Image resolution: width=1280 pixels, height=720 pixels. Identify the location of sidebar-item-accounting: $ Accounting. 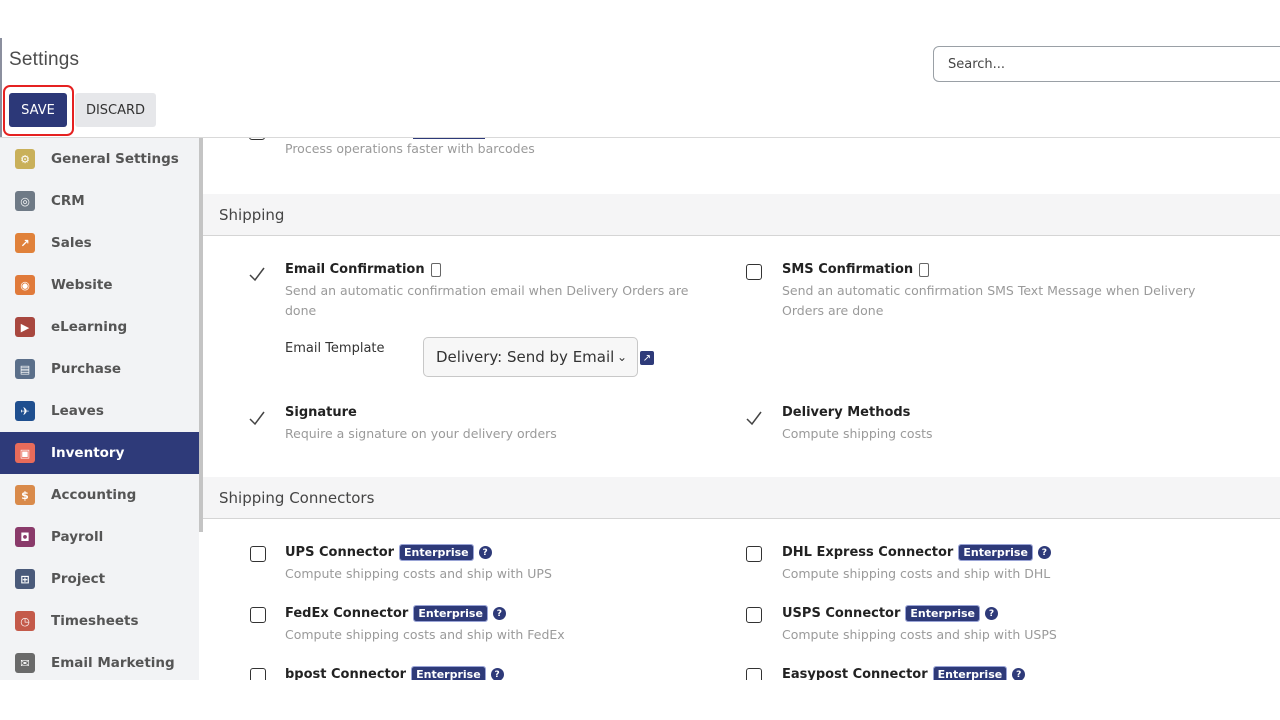
(99, 495).